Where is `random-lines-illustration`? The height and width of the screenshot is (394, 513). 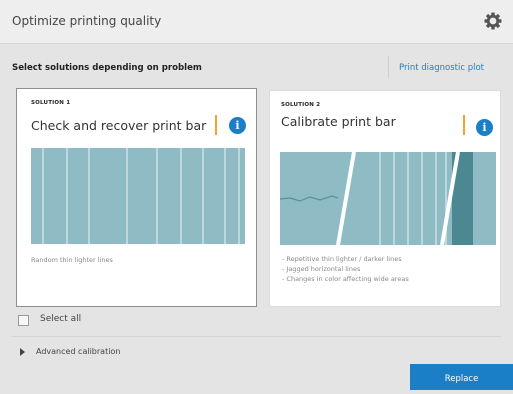 random-lines-illustration is located at coordinates (138, 196).